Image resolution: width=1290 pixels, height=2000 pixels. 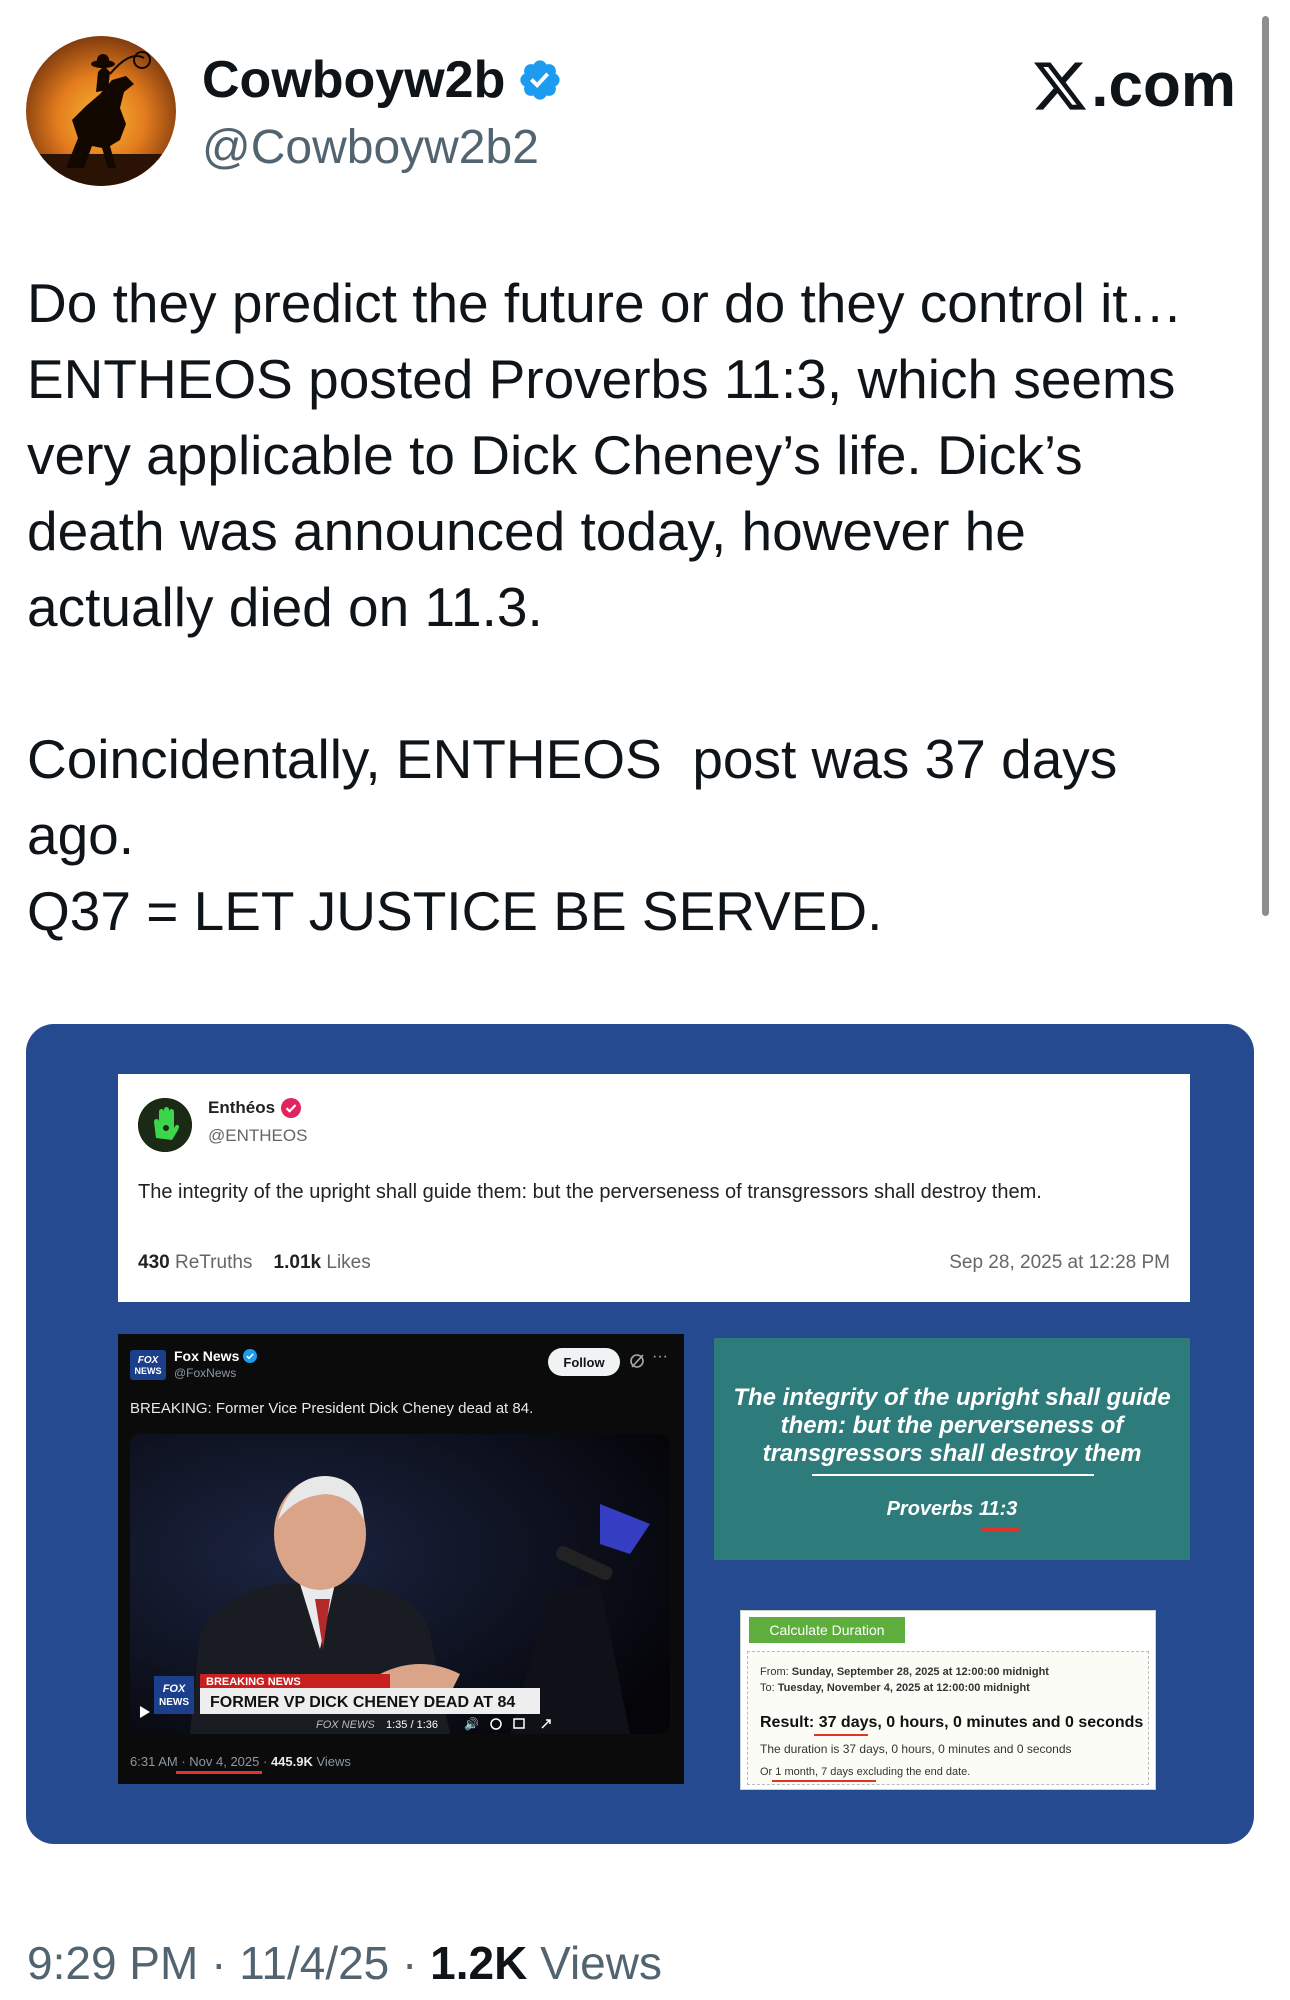 I want to click on entheos-name: Enthéos, so click(x=242, y=1107).